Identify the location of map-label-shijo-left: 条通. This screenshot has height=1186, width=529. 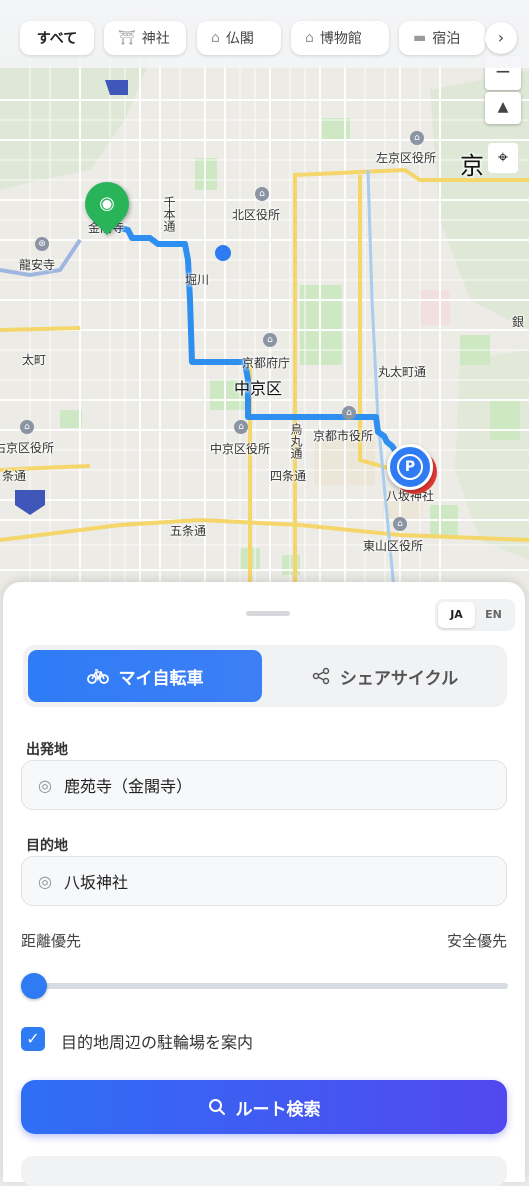
(14, 476).